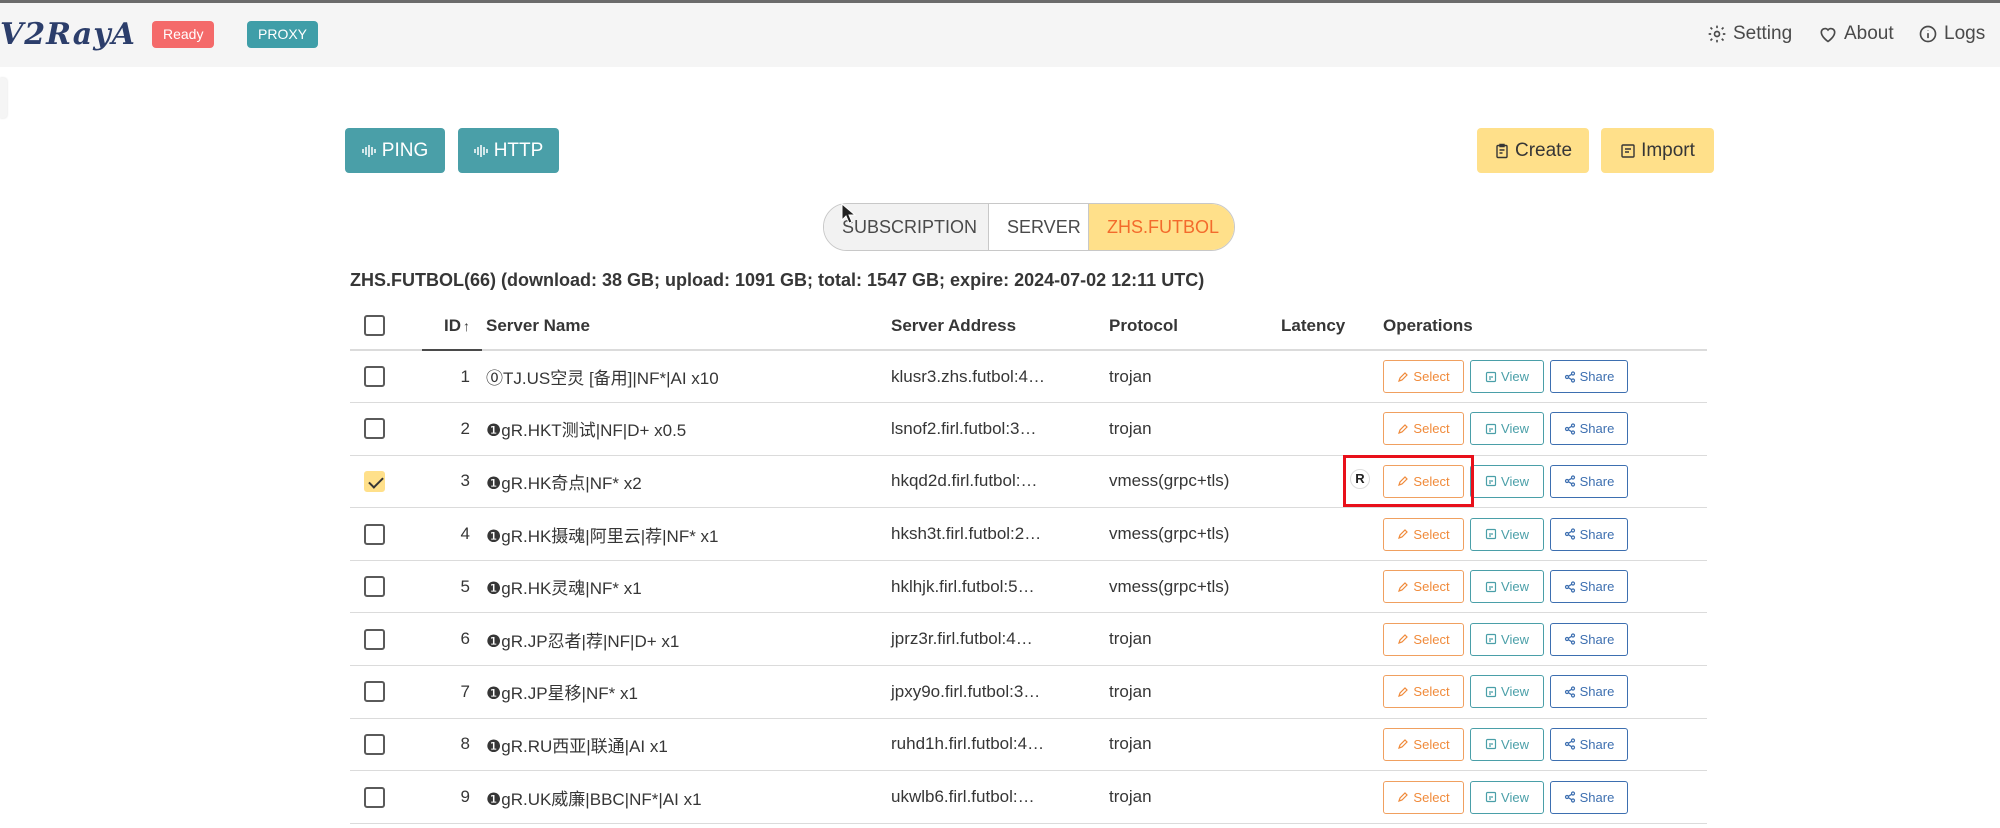 This screenshot has height=828, width=2000. Describe the element at coordinates (405, 150) in the screenshot. I see `ping-button-label: PING` at that location.